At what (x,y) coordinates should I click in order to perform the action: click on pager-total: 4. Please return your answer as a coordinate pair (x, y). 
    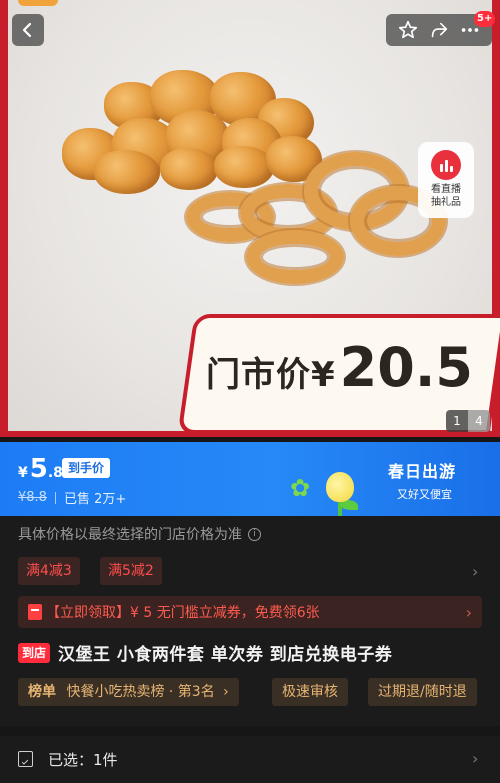
    Looking at the image, I should click on (479, 421).